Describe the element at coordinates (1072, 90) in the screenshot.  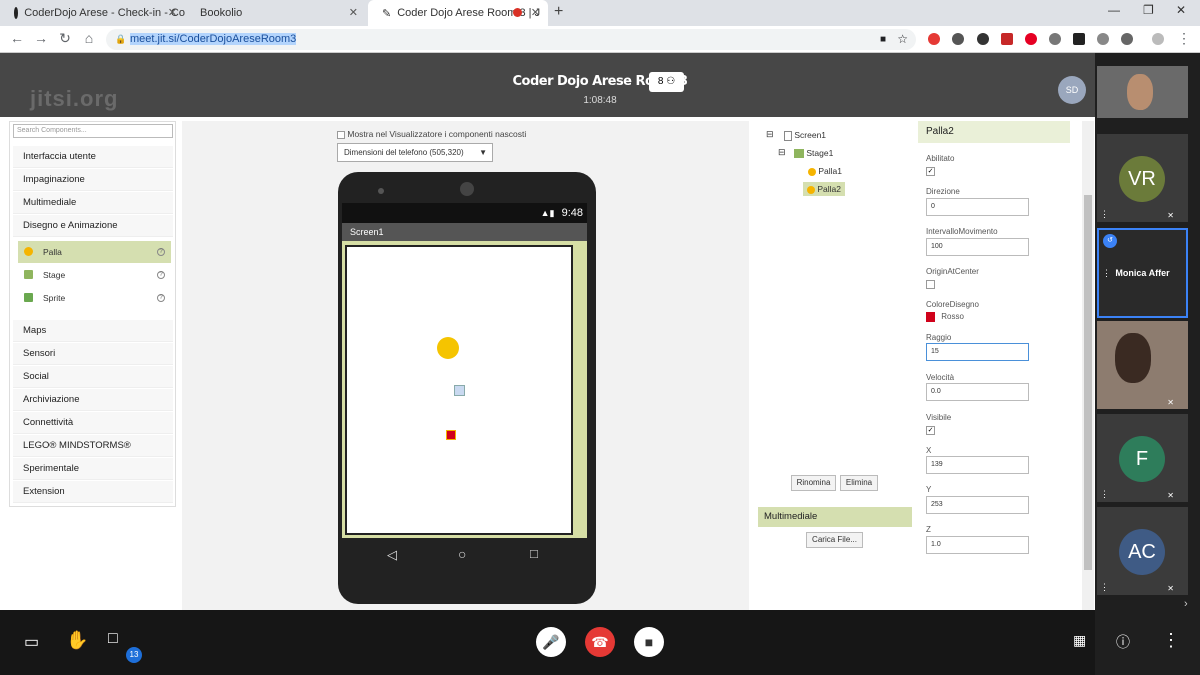
I see `self-avatar: SD` at that location.